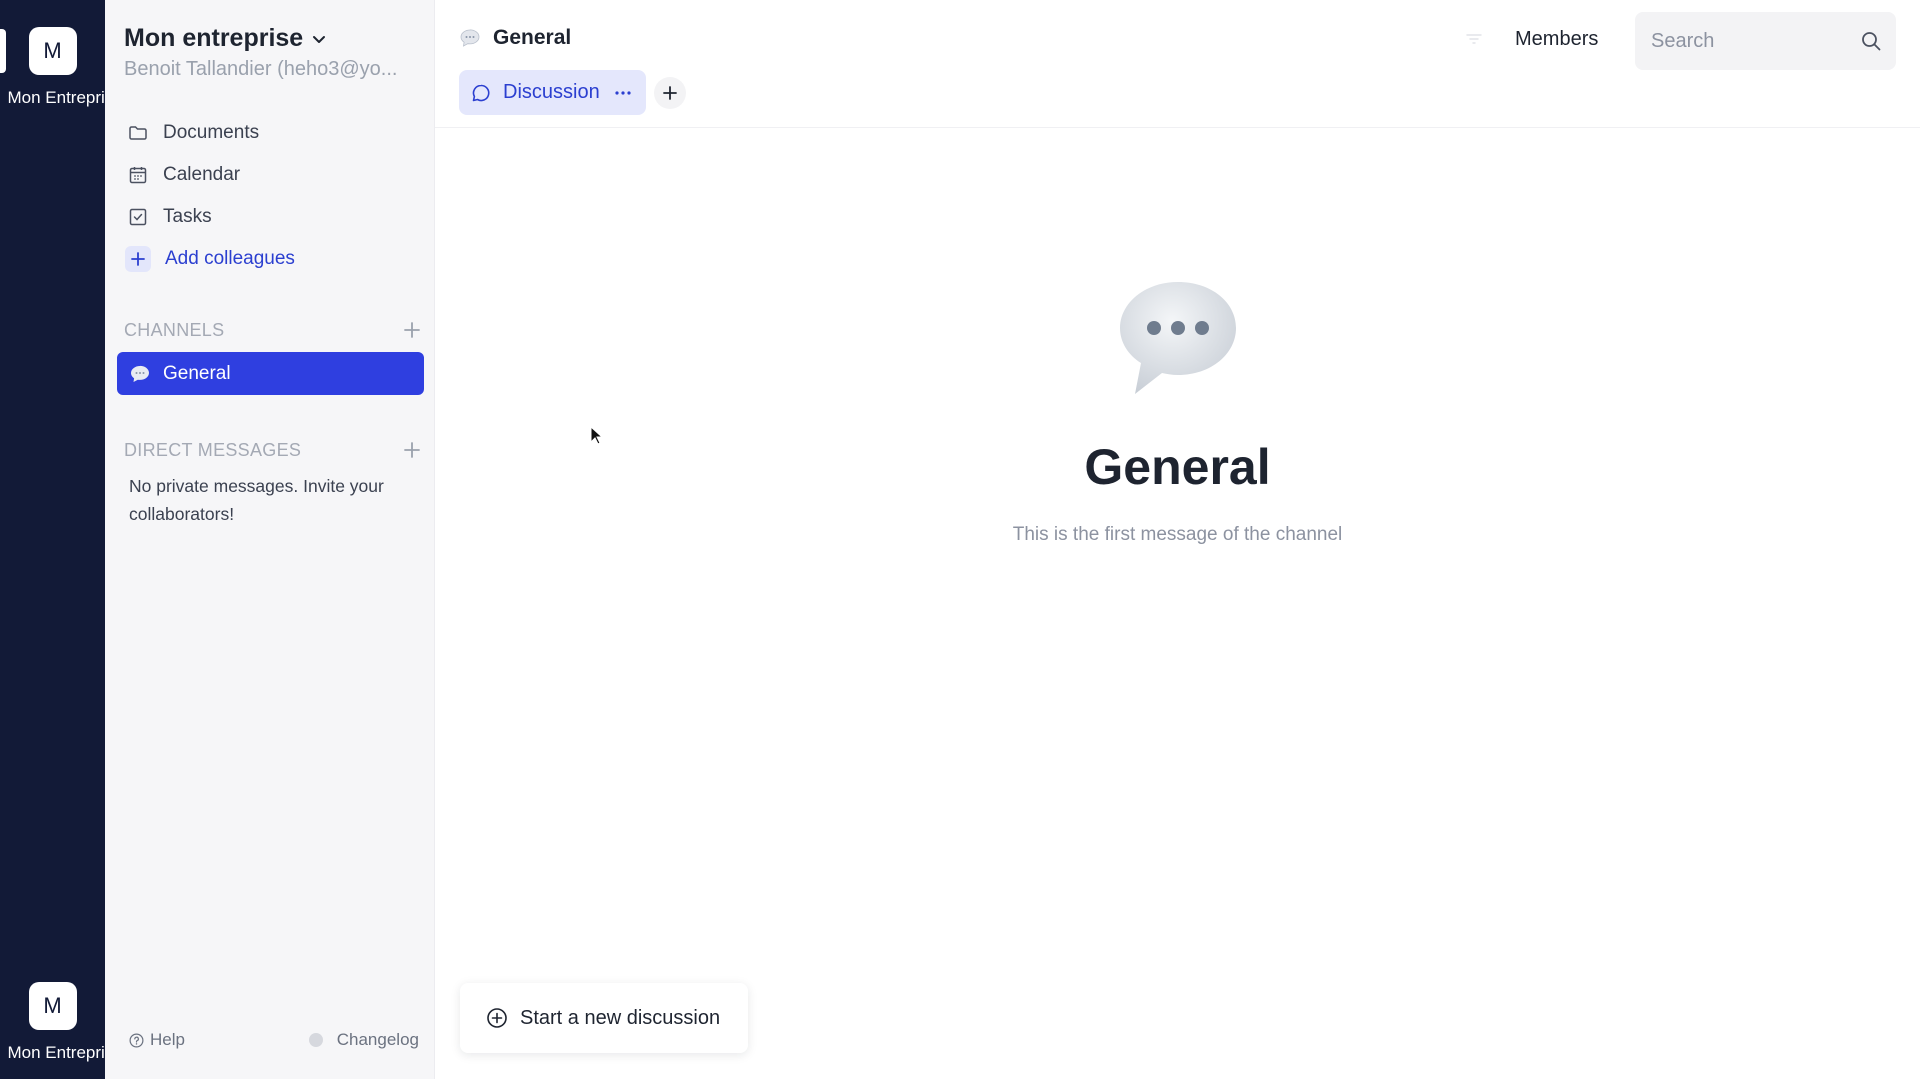  Describe the element at coordinates (230, 258) in the screenshot. I see `add-colleagues-label: Add colleagues` at that location.